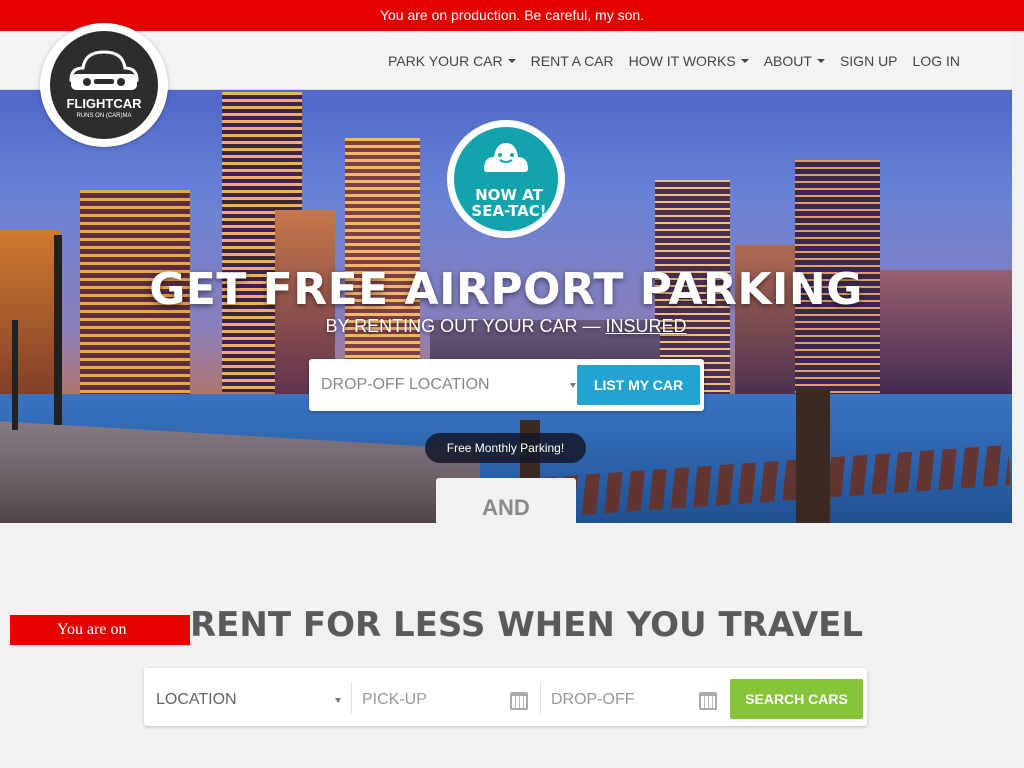 This screenshot has height=768, width=1024. I want to click on dropoff-date-placeholder: DROP-OFF, so click(593, 699).